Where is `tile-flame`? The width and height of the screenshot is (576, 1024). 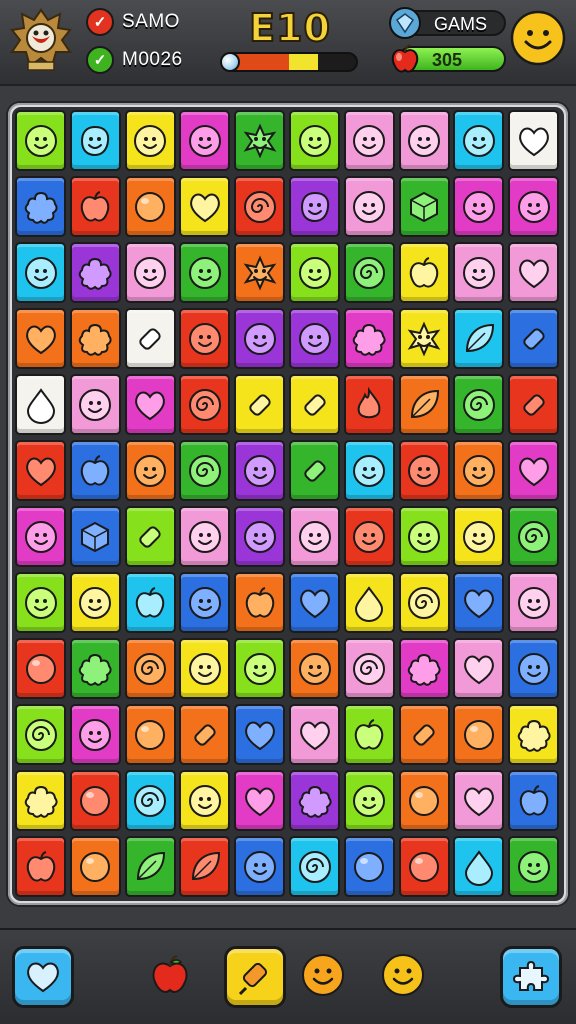 tile-flame is located at coordinates (369, 404).